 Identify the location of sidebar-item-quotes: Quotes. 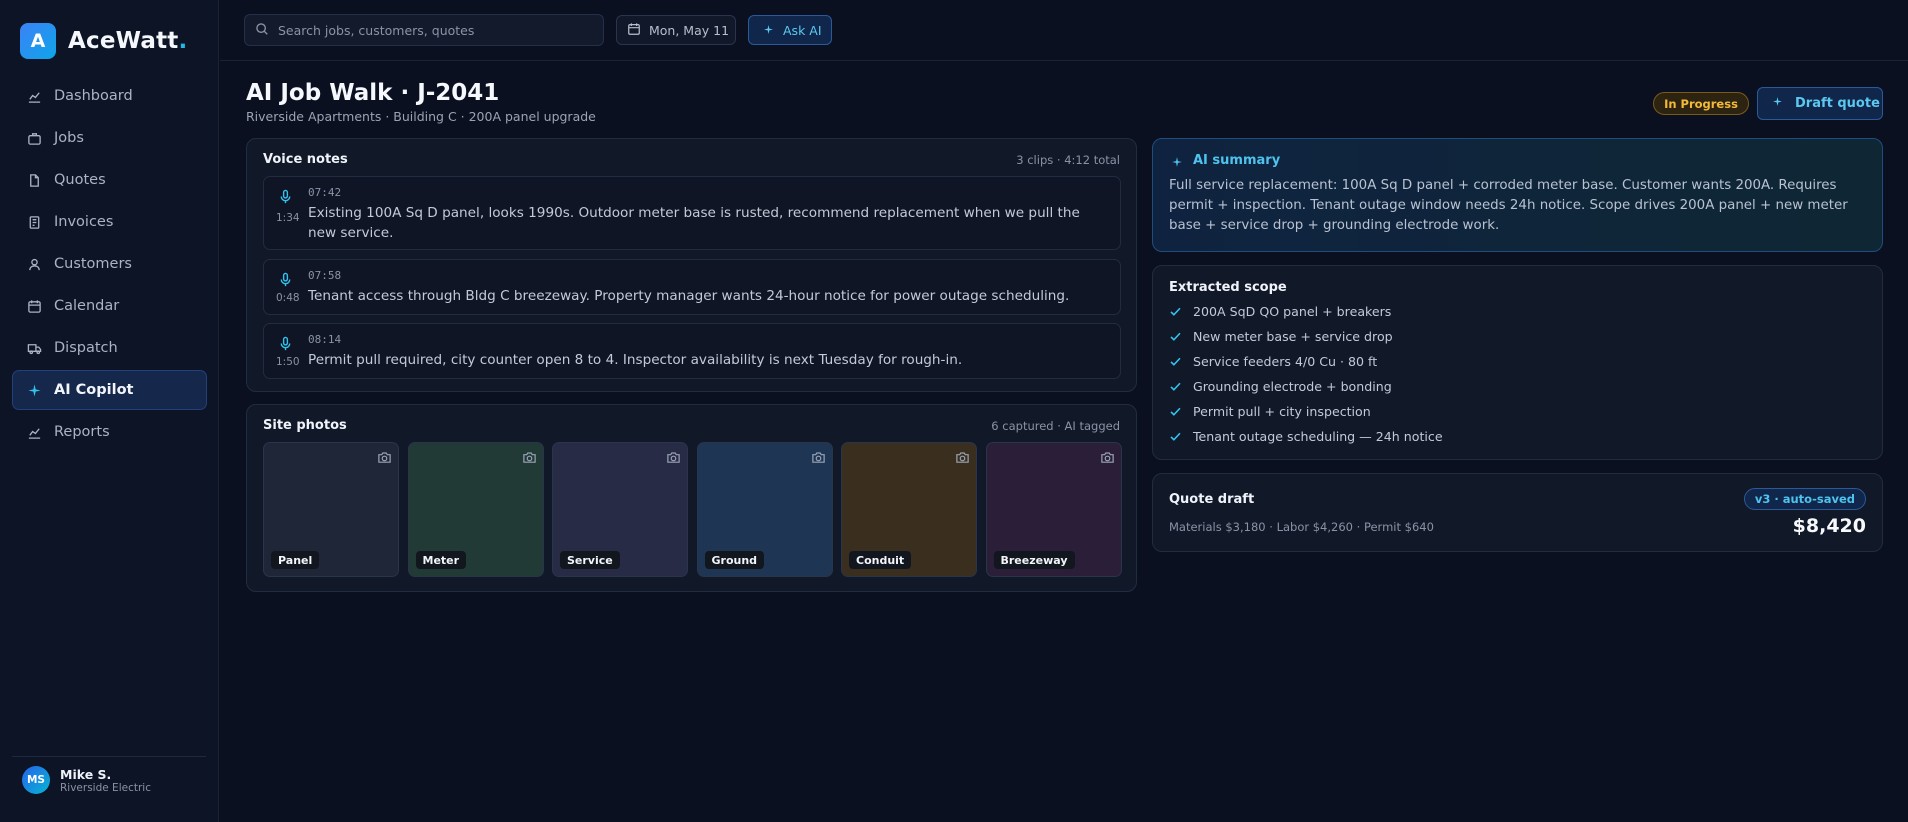
(109, 180).